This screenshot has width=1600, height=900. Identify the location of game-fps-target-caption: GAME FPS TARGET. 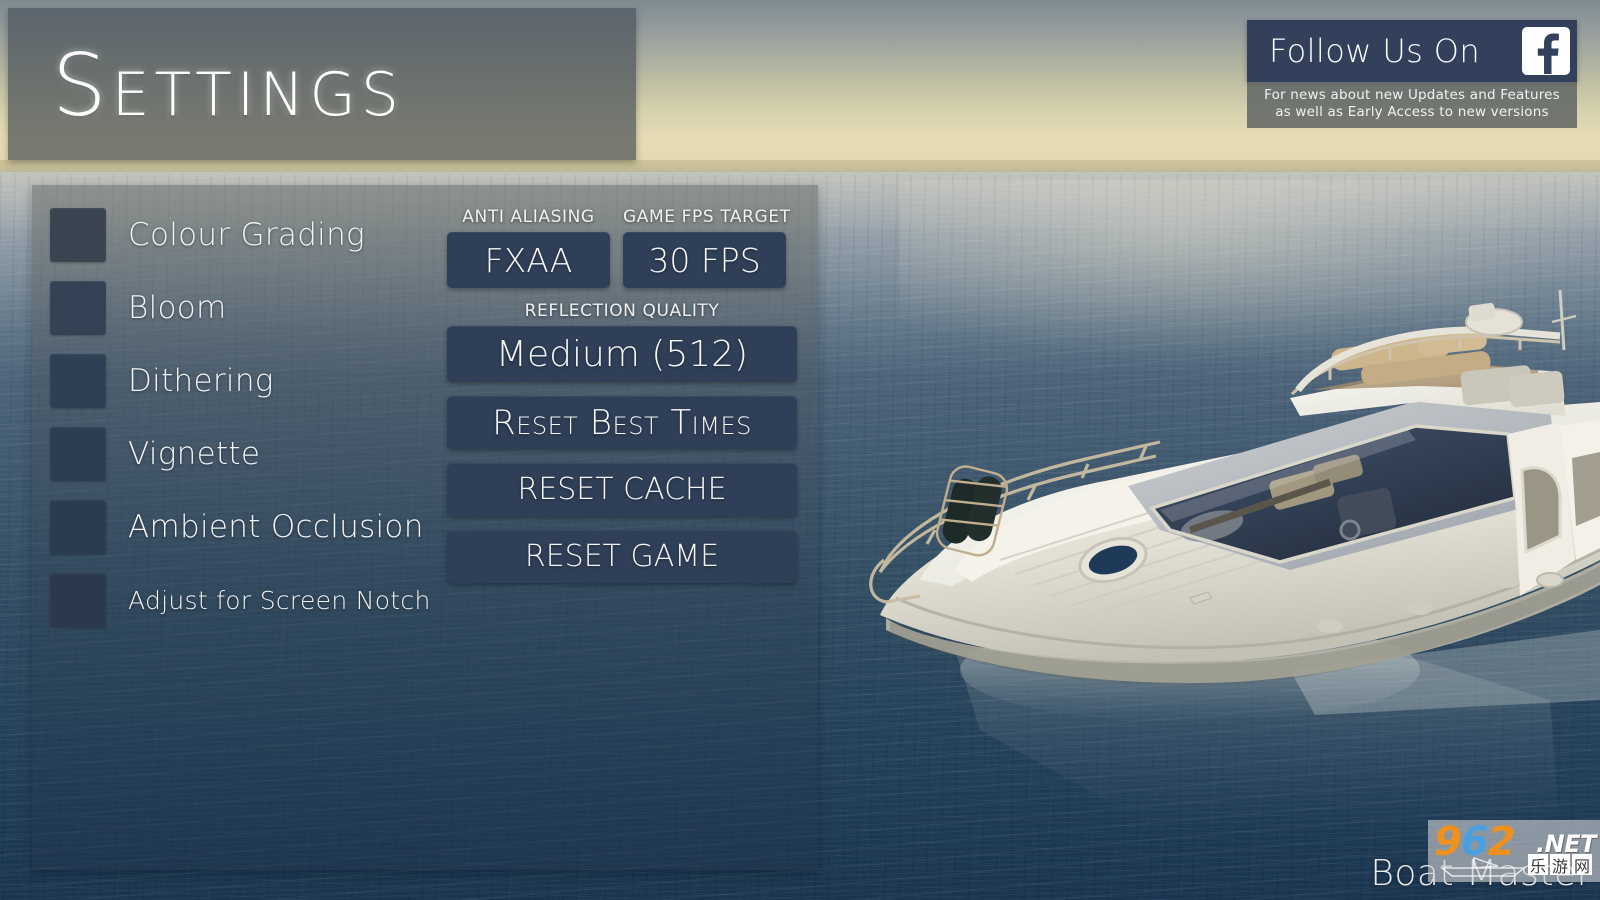
(707, 217).